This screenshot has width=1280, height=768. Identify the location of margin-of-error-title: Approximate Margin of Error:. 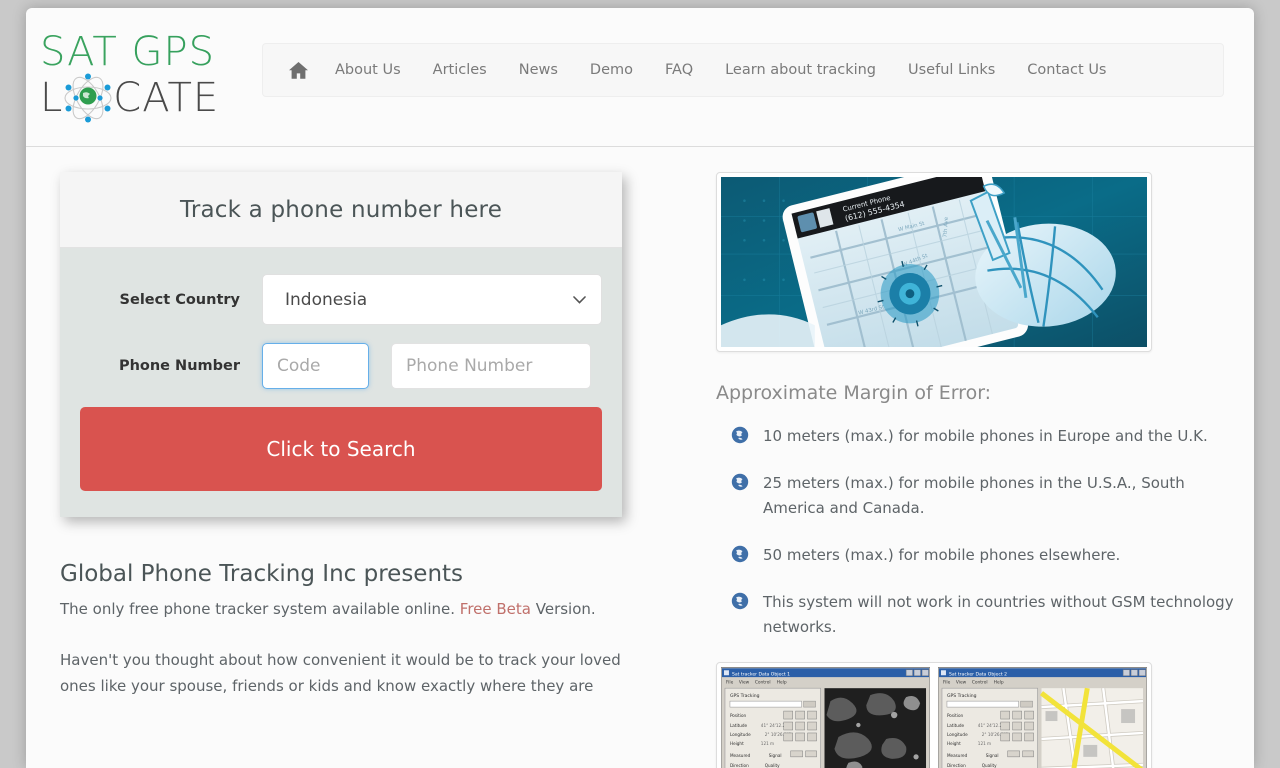
(854, 393).